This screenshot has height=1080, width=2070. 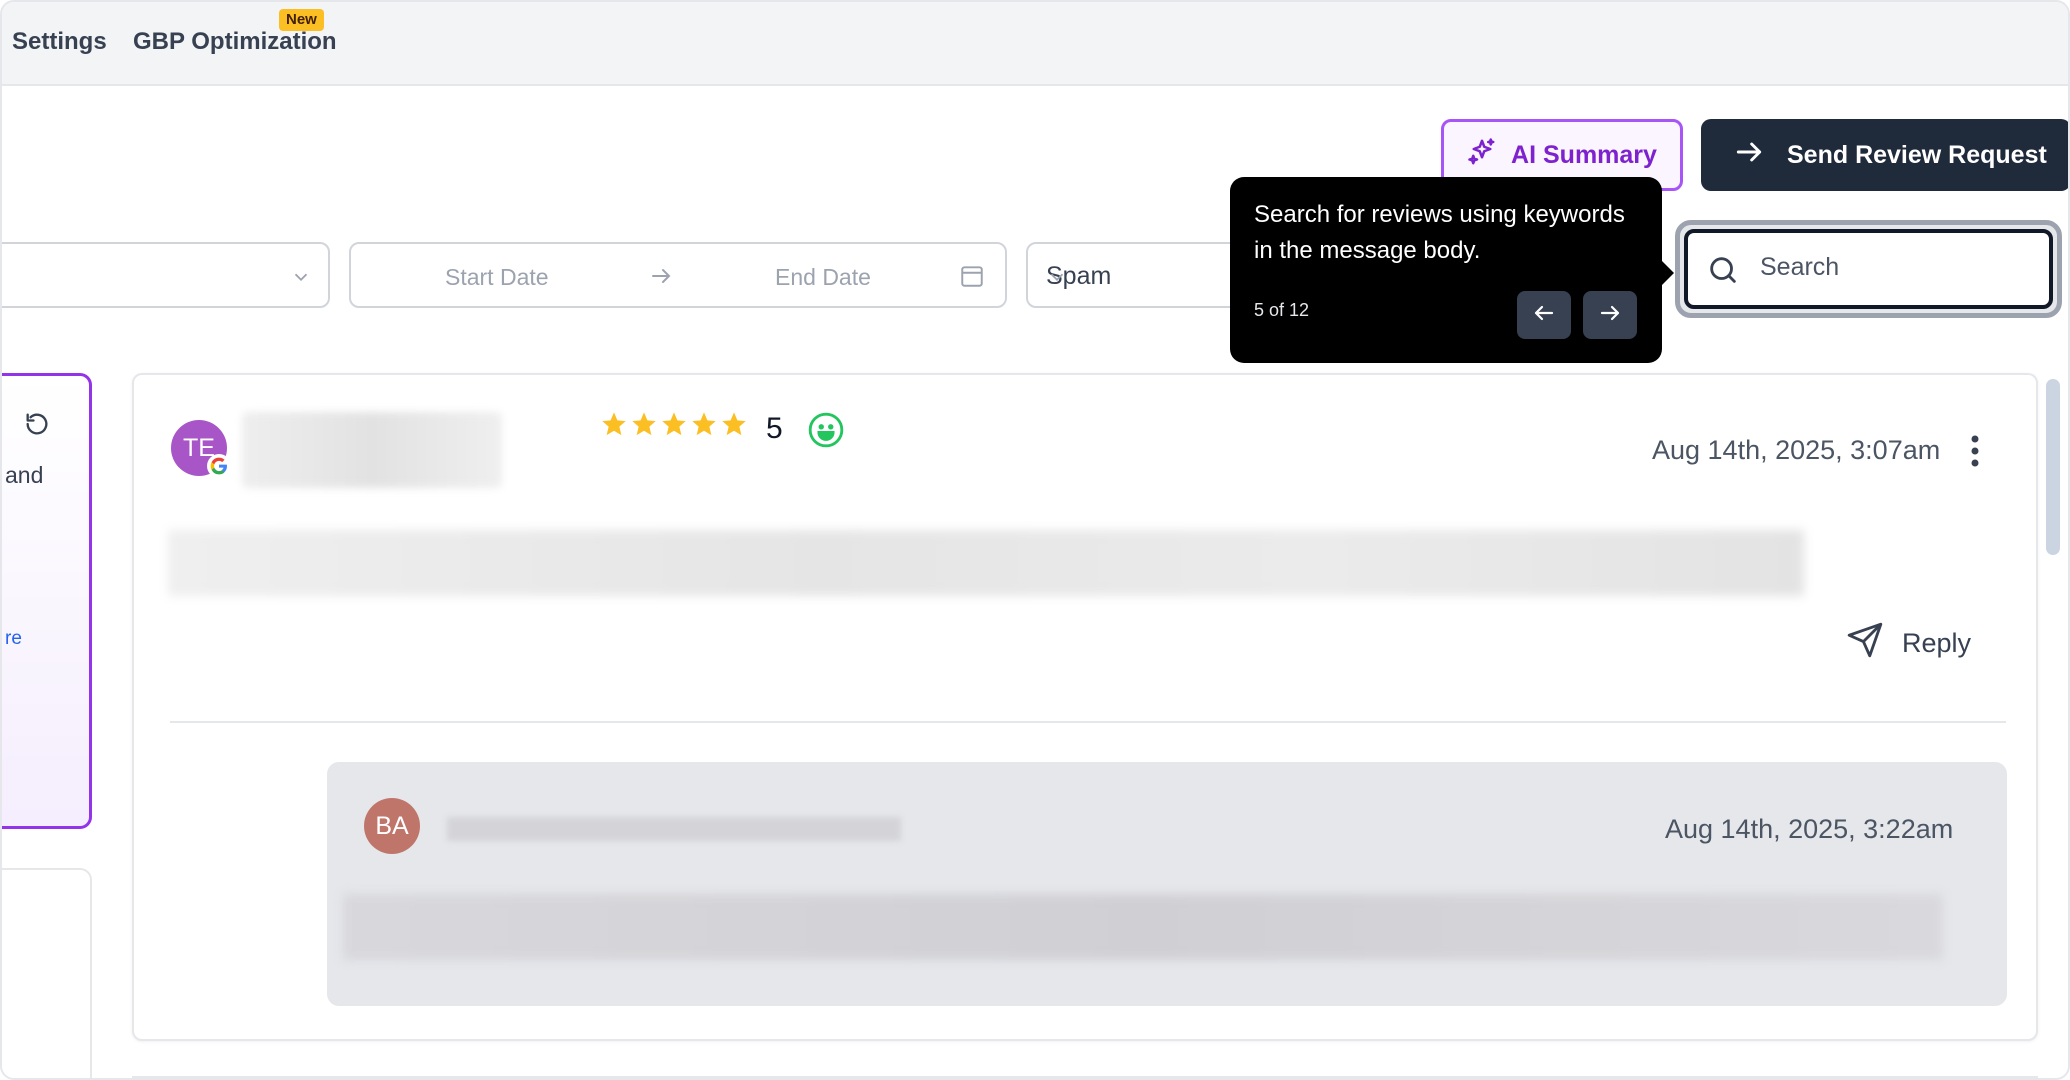 I want to click on tooltip-step-count: 5 of 12, so click(x=1282, y=310).